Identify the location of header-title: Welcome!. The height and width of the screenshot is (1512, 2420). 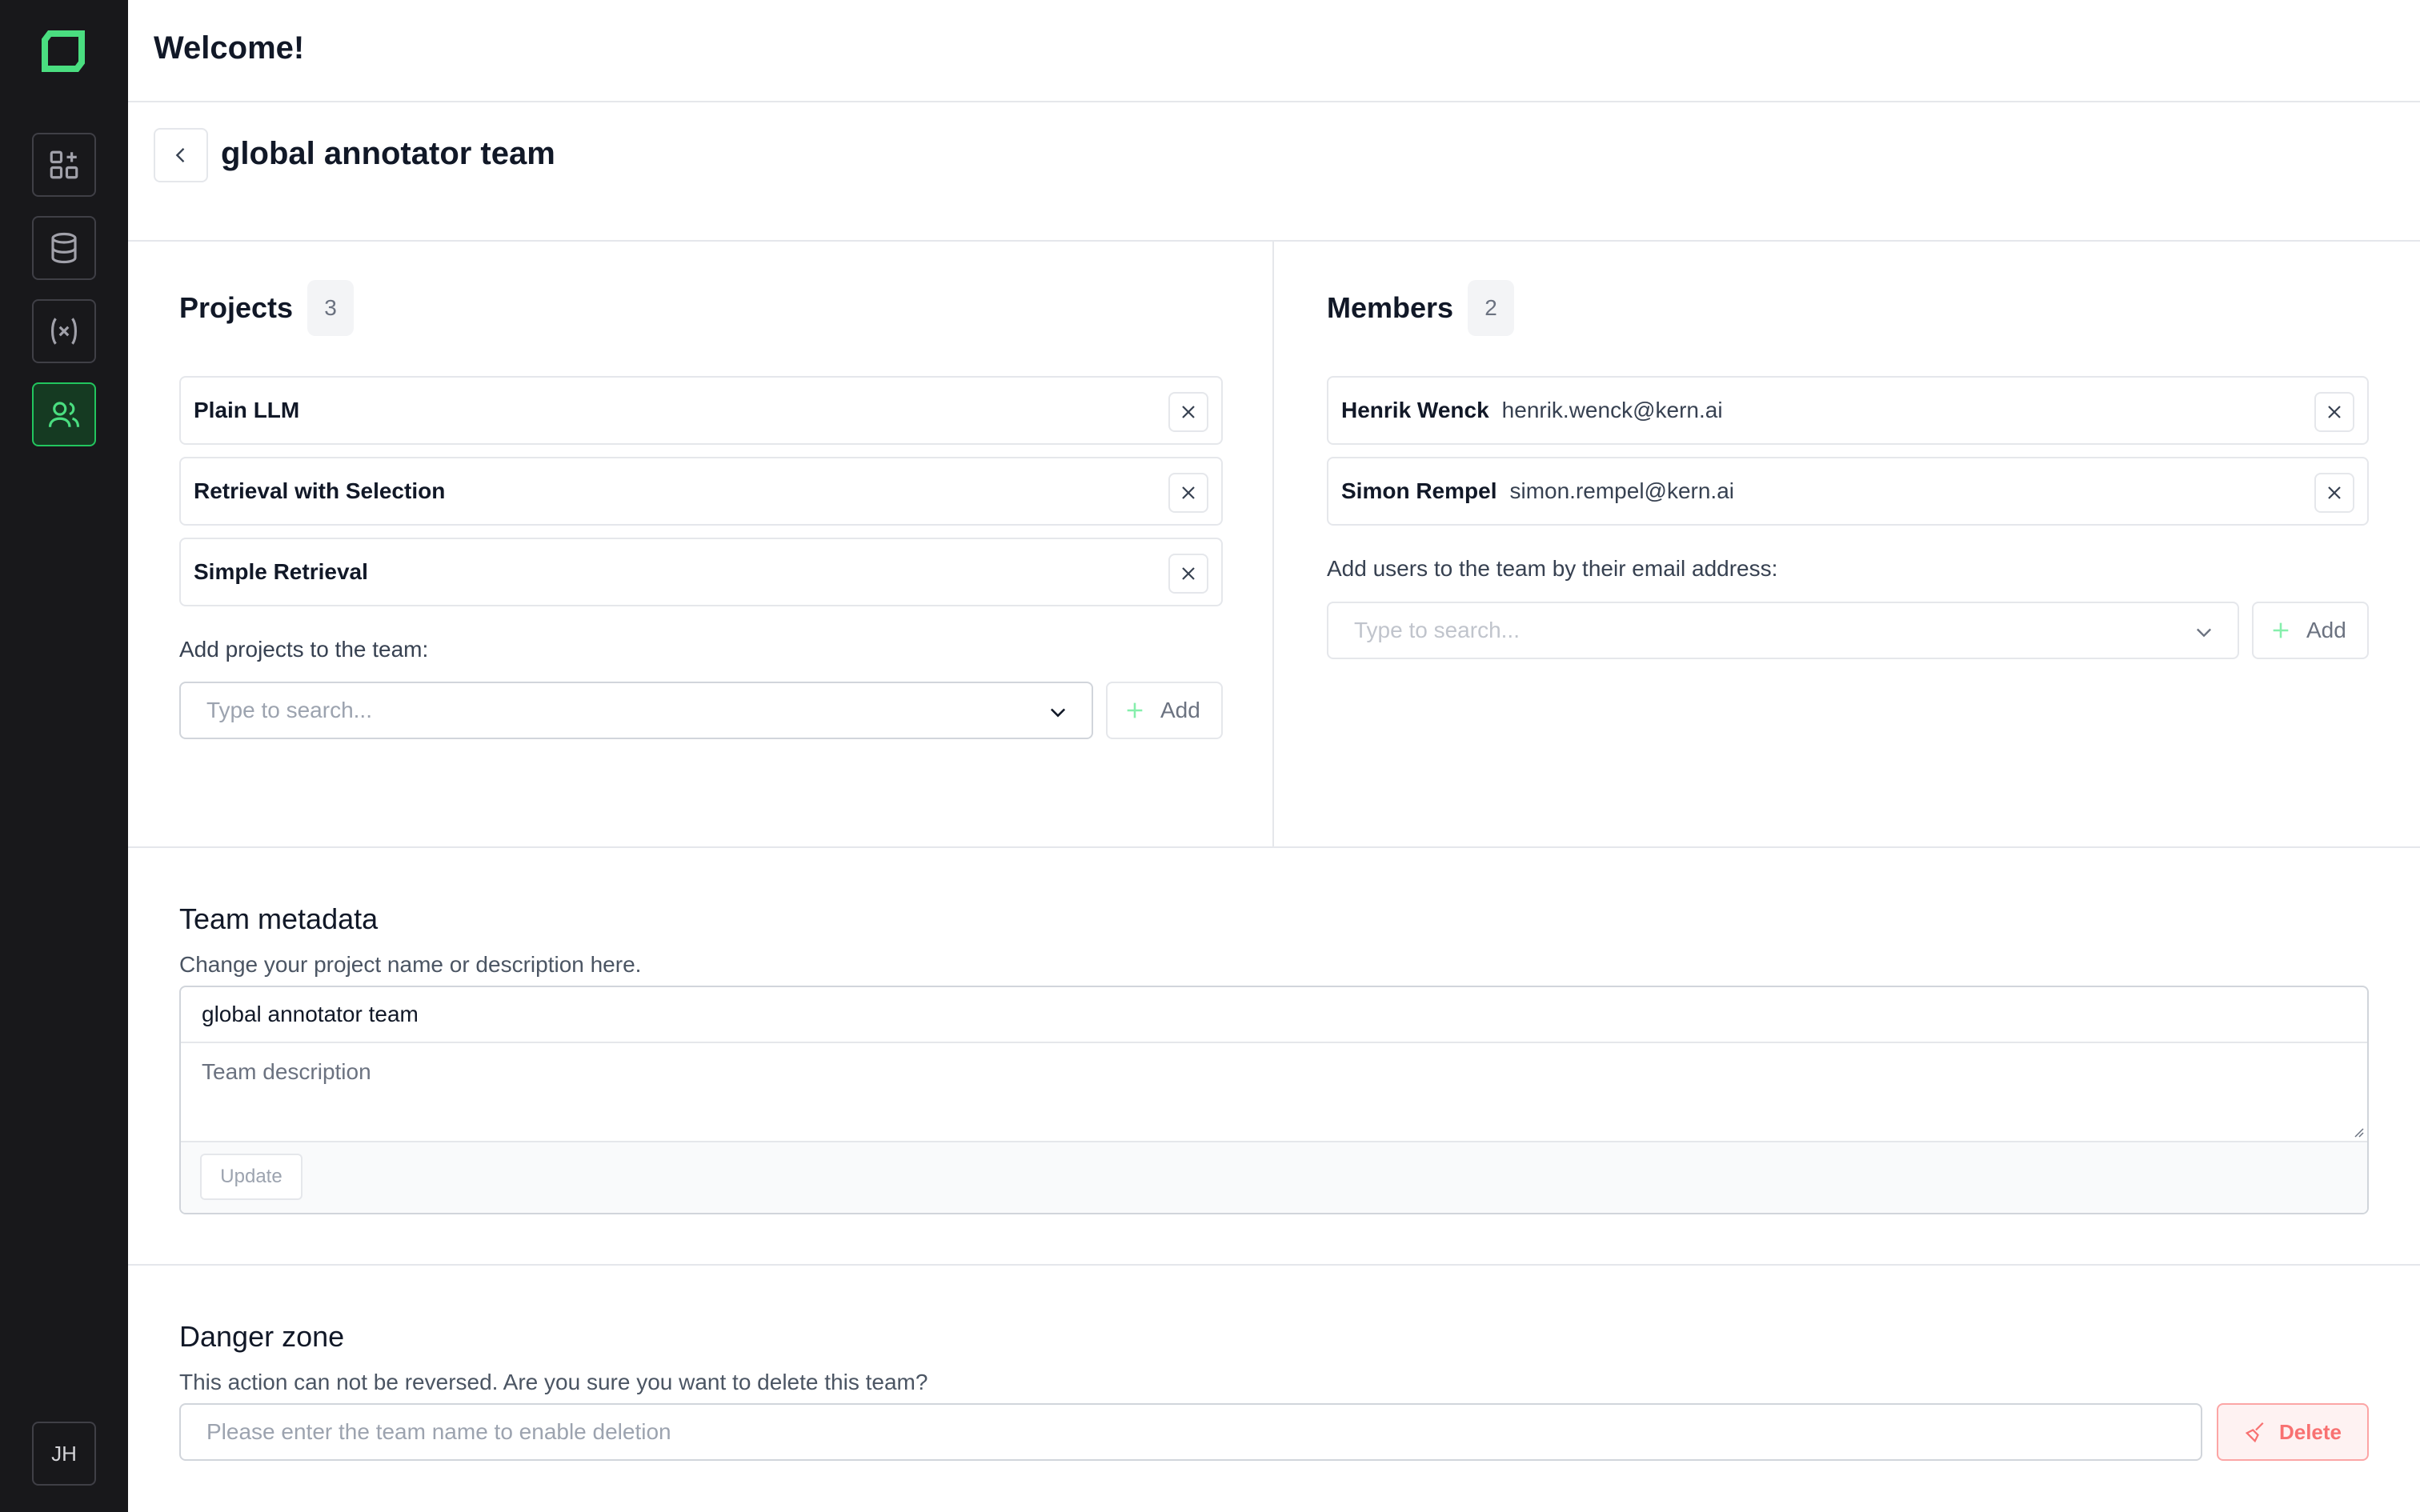
(229, 48).